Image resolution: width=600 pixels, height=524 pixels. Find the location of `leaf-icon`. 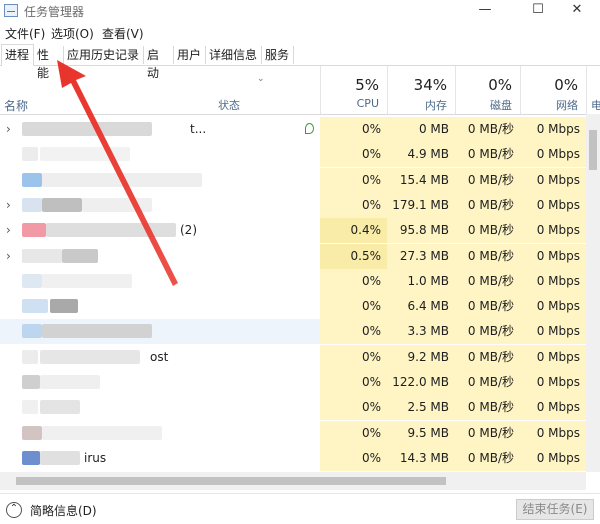

leaf-icon is located at coordinates (309, 128).